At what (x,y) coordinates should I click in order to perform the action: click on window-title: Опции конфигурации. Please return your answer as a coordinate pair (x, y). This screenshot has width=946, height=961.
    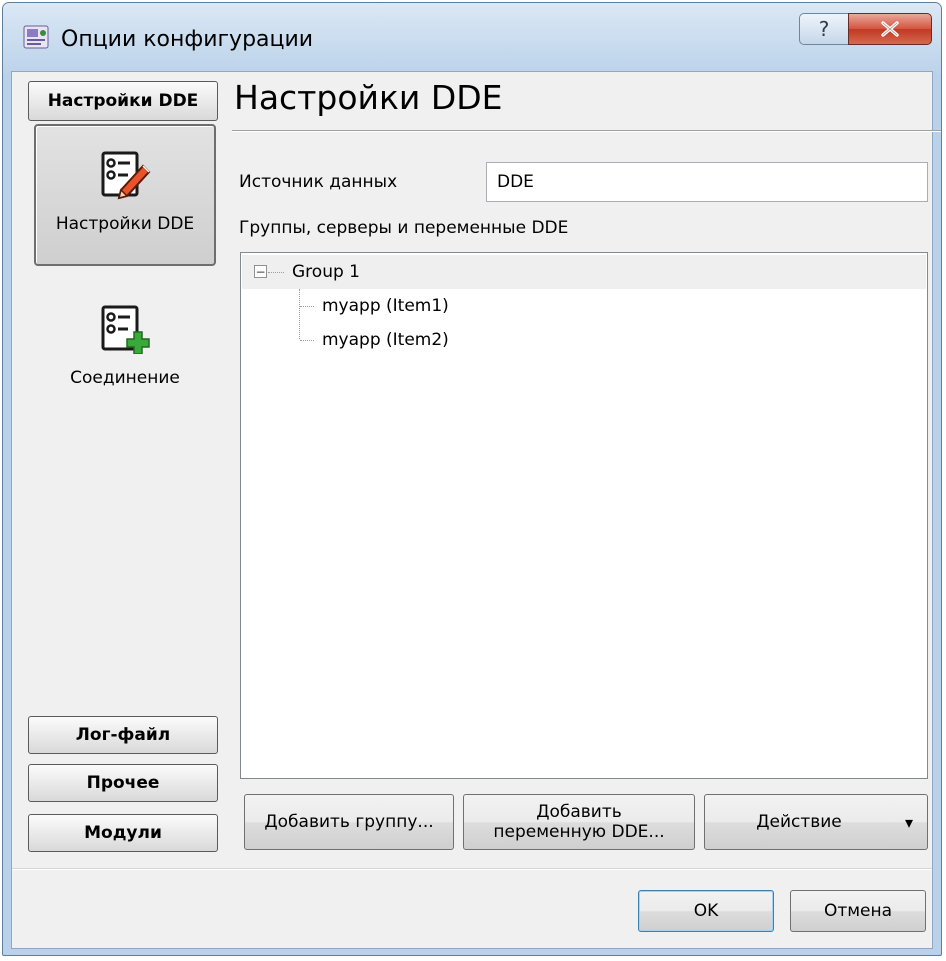
    Looking at the image, I should click on (187, 39).